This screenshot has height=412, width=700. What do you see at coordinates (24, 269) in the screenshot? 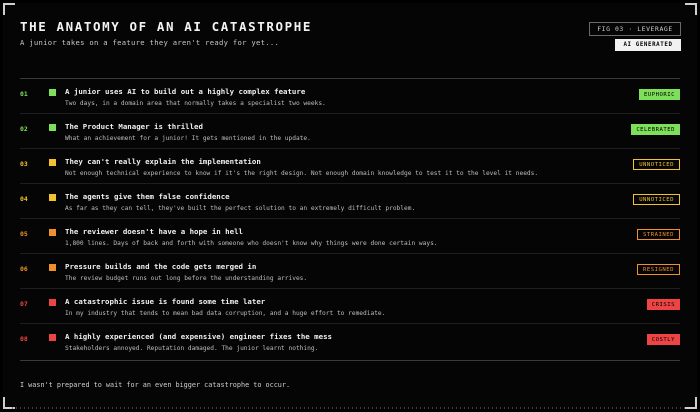
I see `step-number: 06` at bounding box center [24, 269].